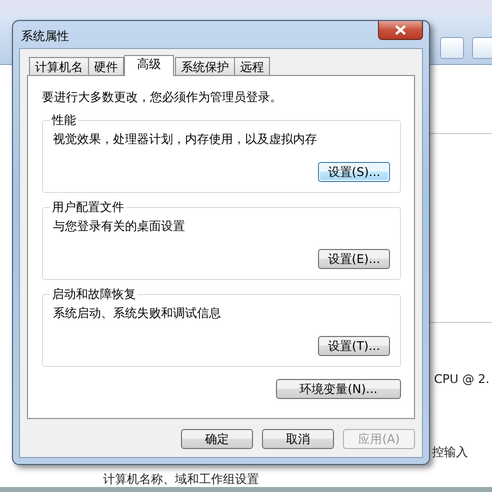 The image size is (492, 492). Describe the element at coordinates (185, 139) in the screenshot. I see `group-description: 视觉效果，处理器计划，内存使用，以及虚拟内存` at that location.